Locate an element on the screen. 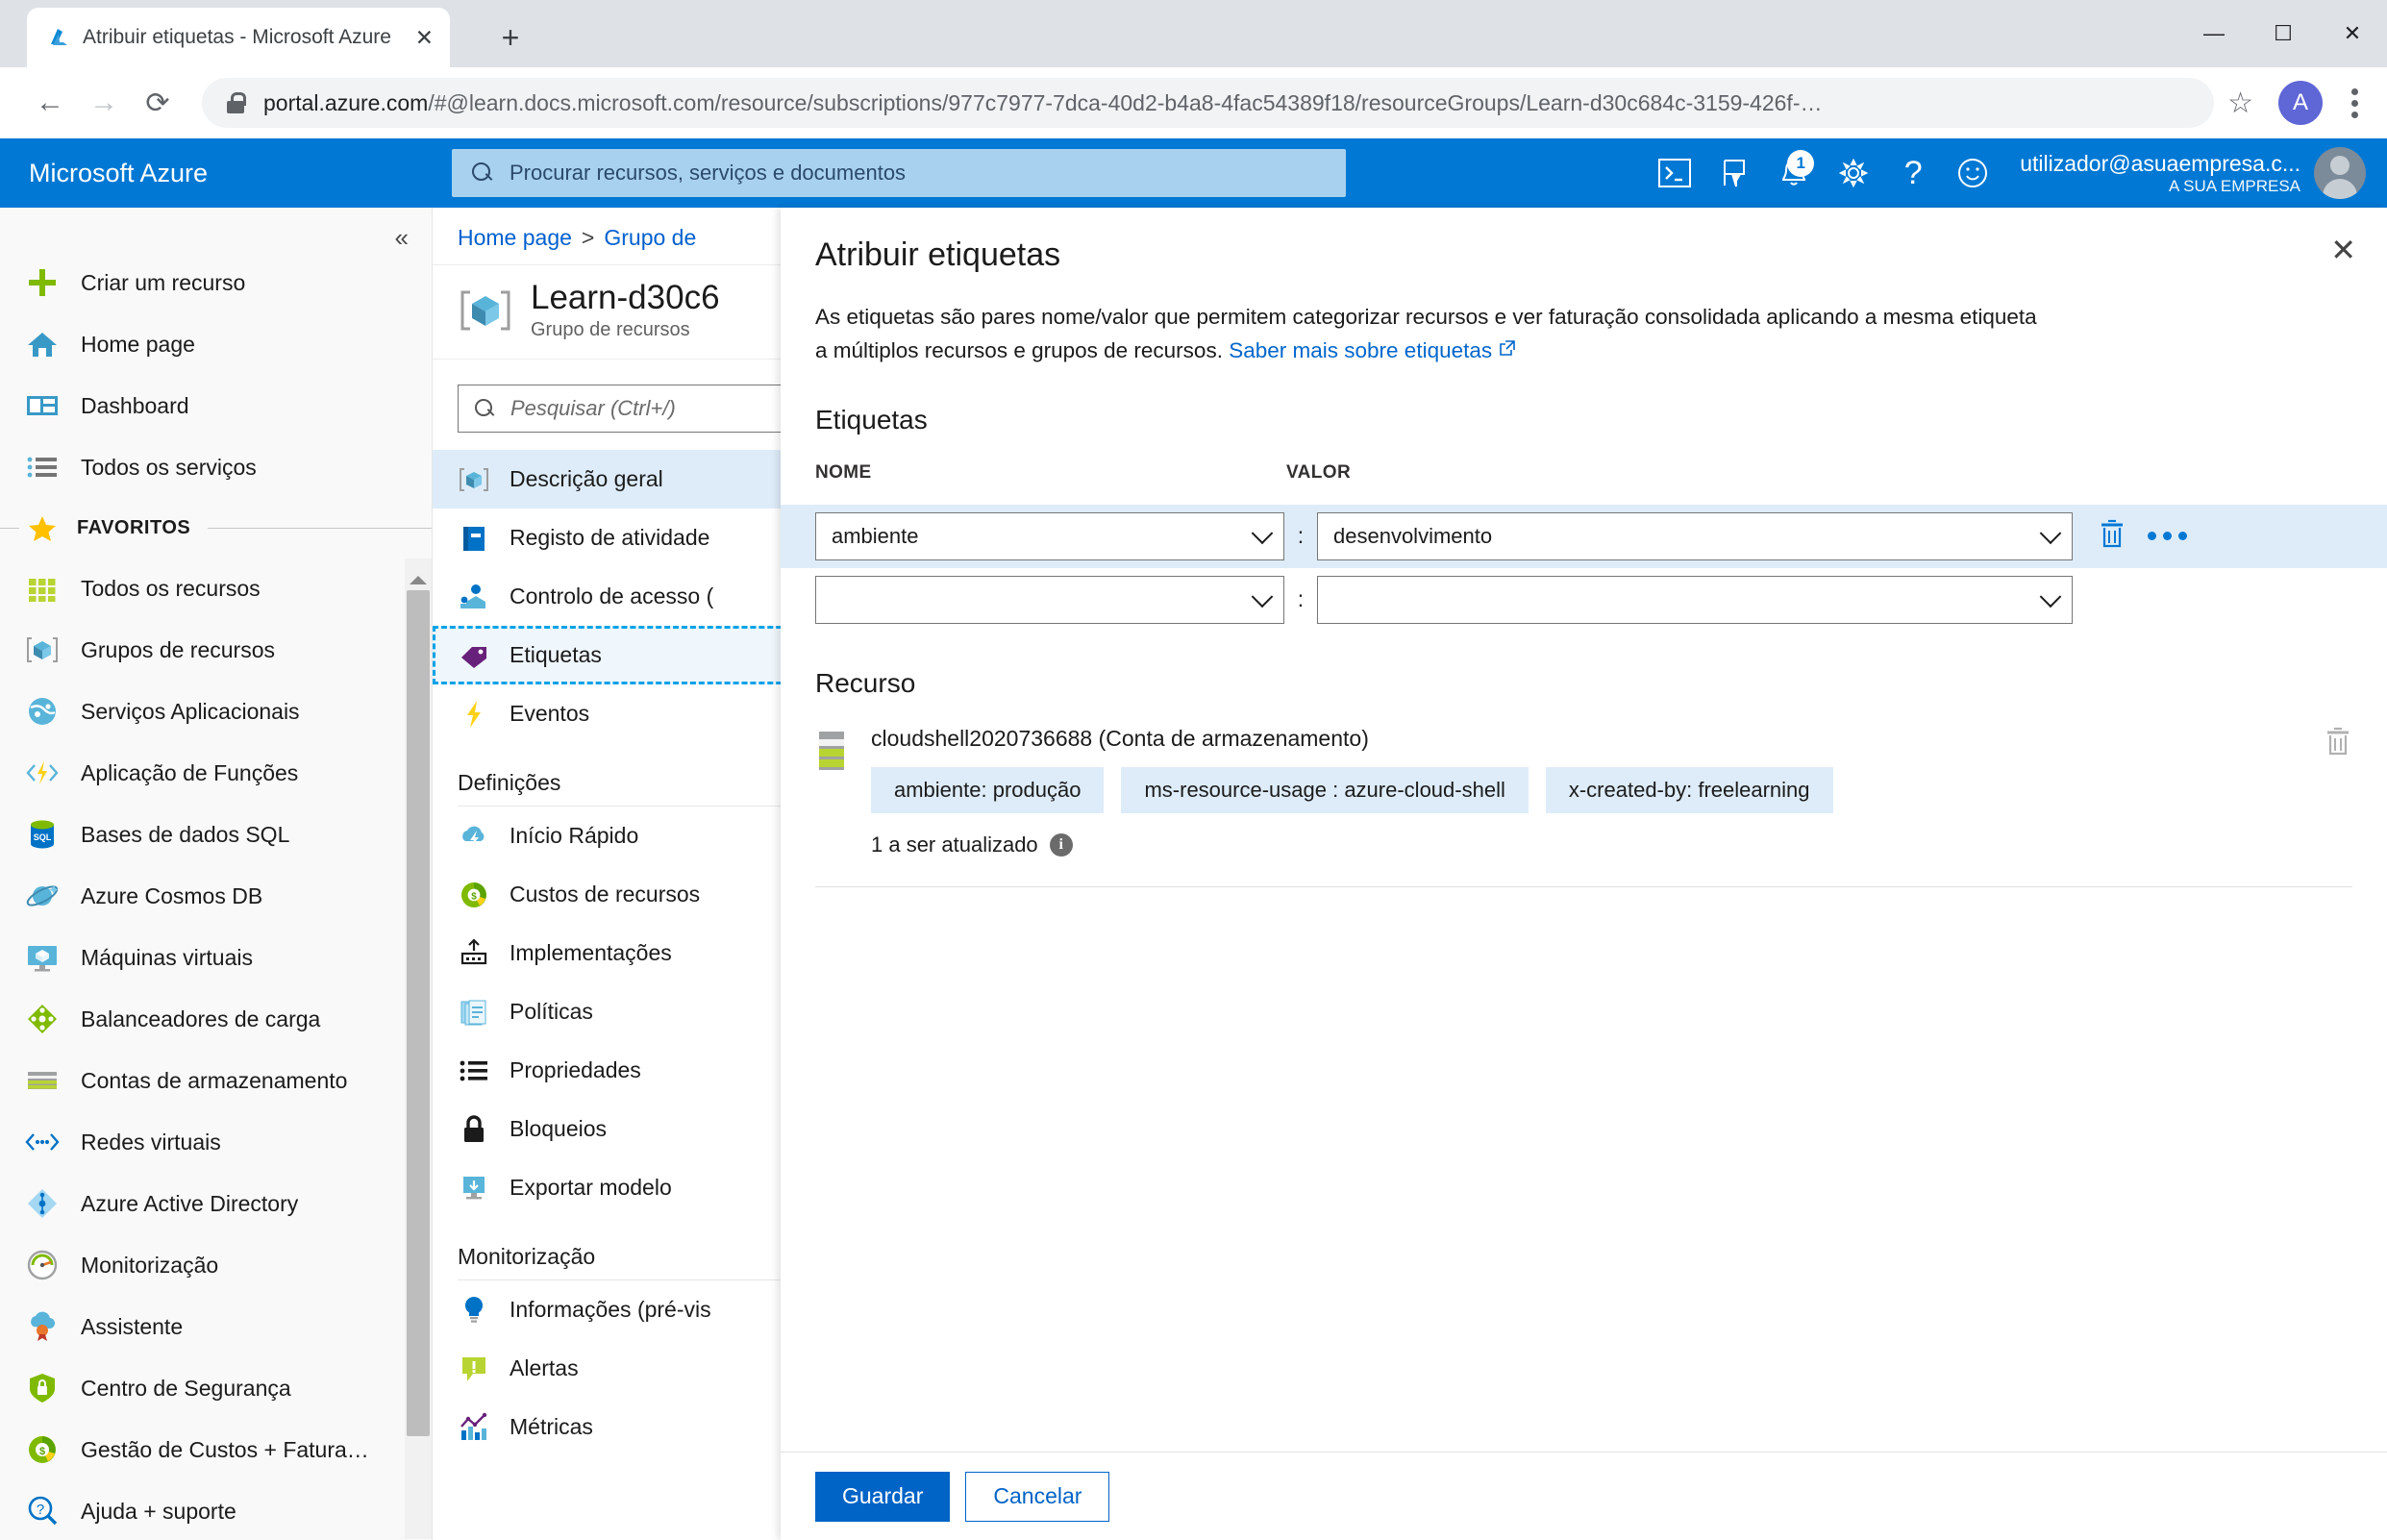  help-icon: ? is located at coordinates (1913, 173).